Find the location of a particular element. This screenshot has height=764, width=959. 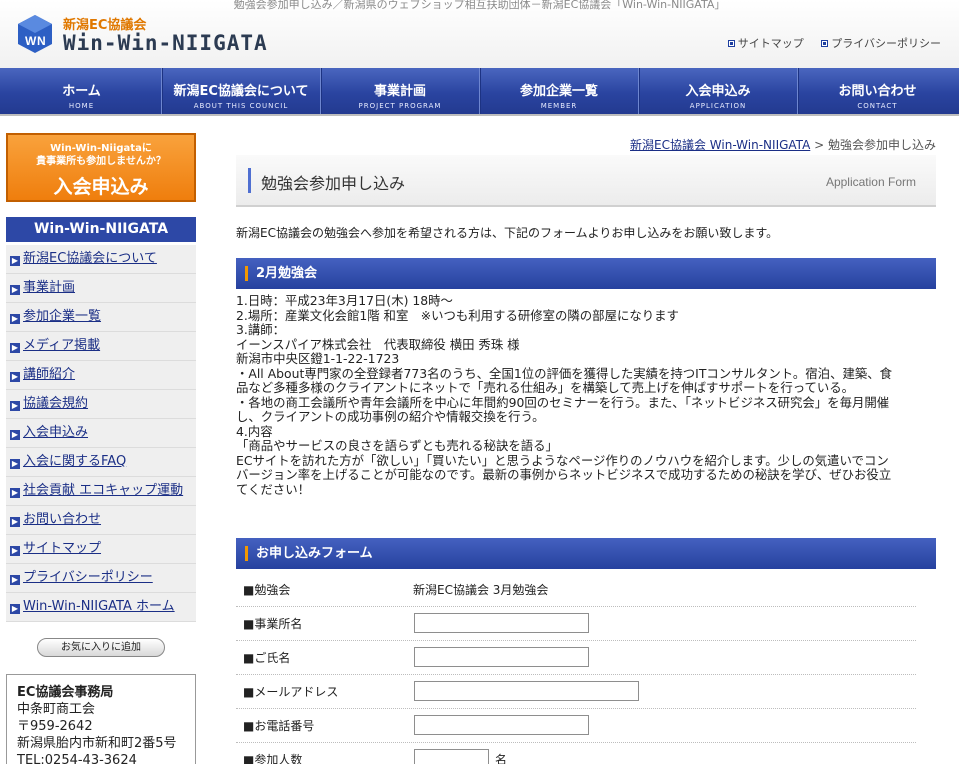

office-name: EC協議会事務局 is located at coordinates (65, 692).